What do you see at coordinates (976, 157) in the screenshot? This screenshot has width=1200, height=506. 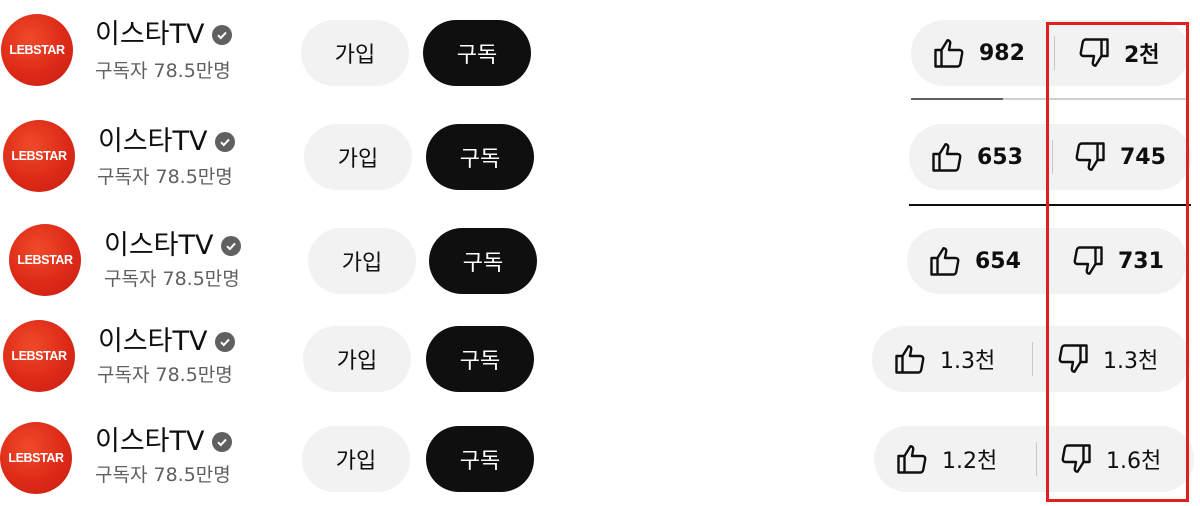 I see `like-button: 653` at bounding box center [976, 157].